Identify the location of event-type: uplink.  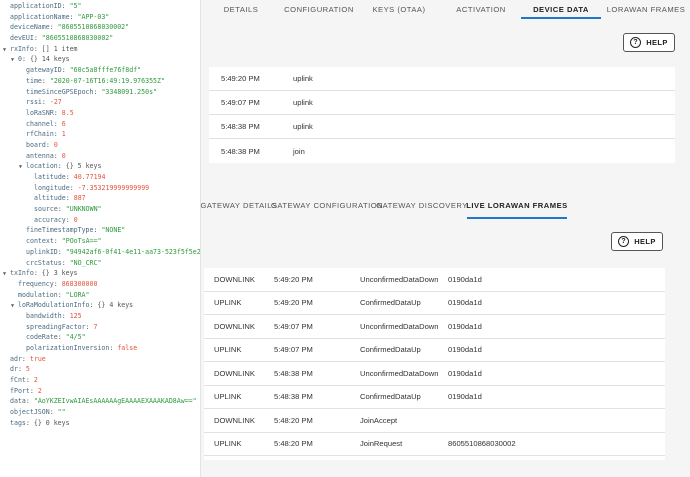
(303, 126).